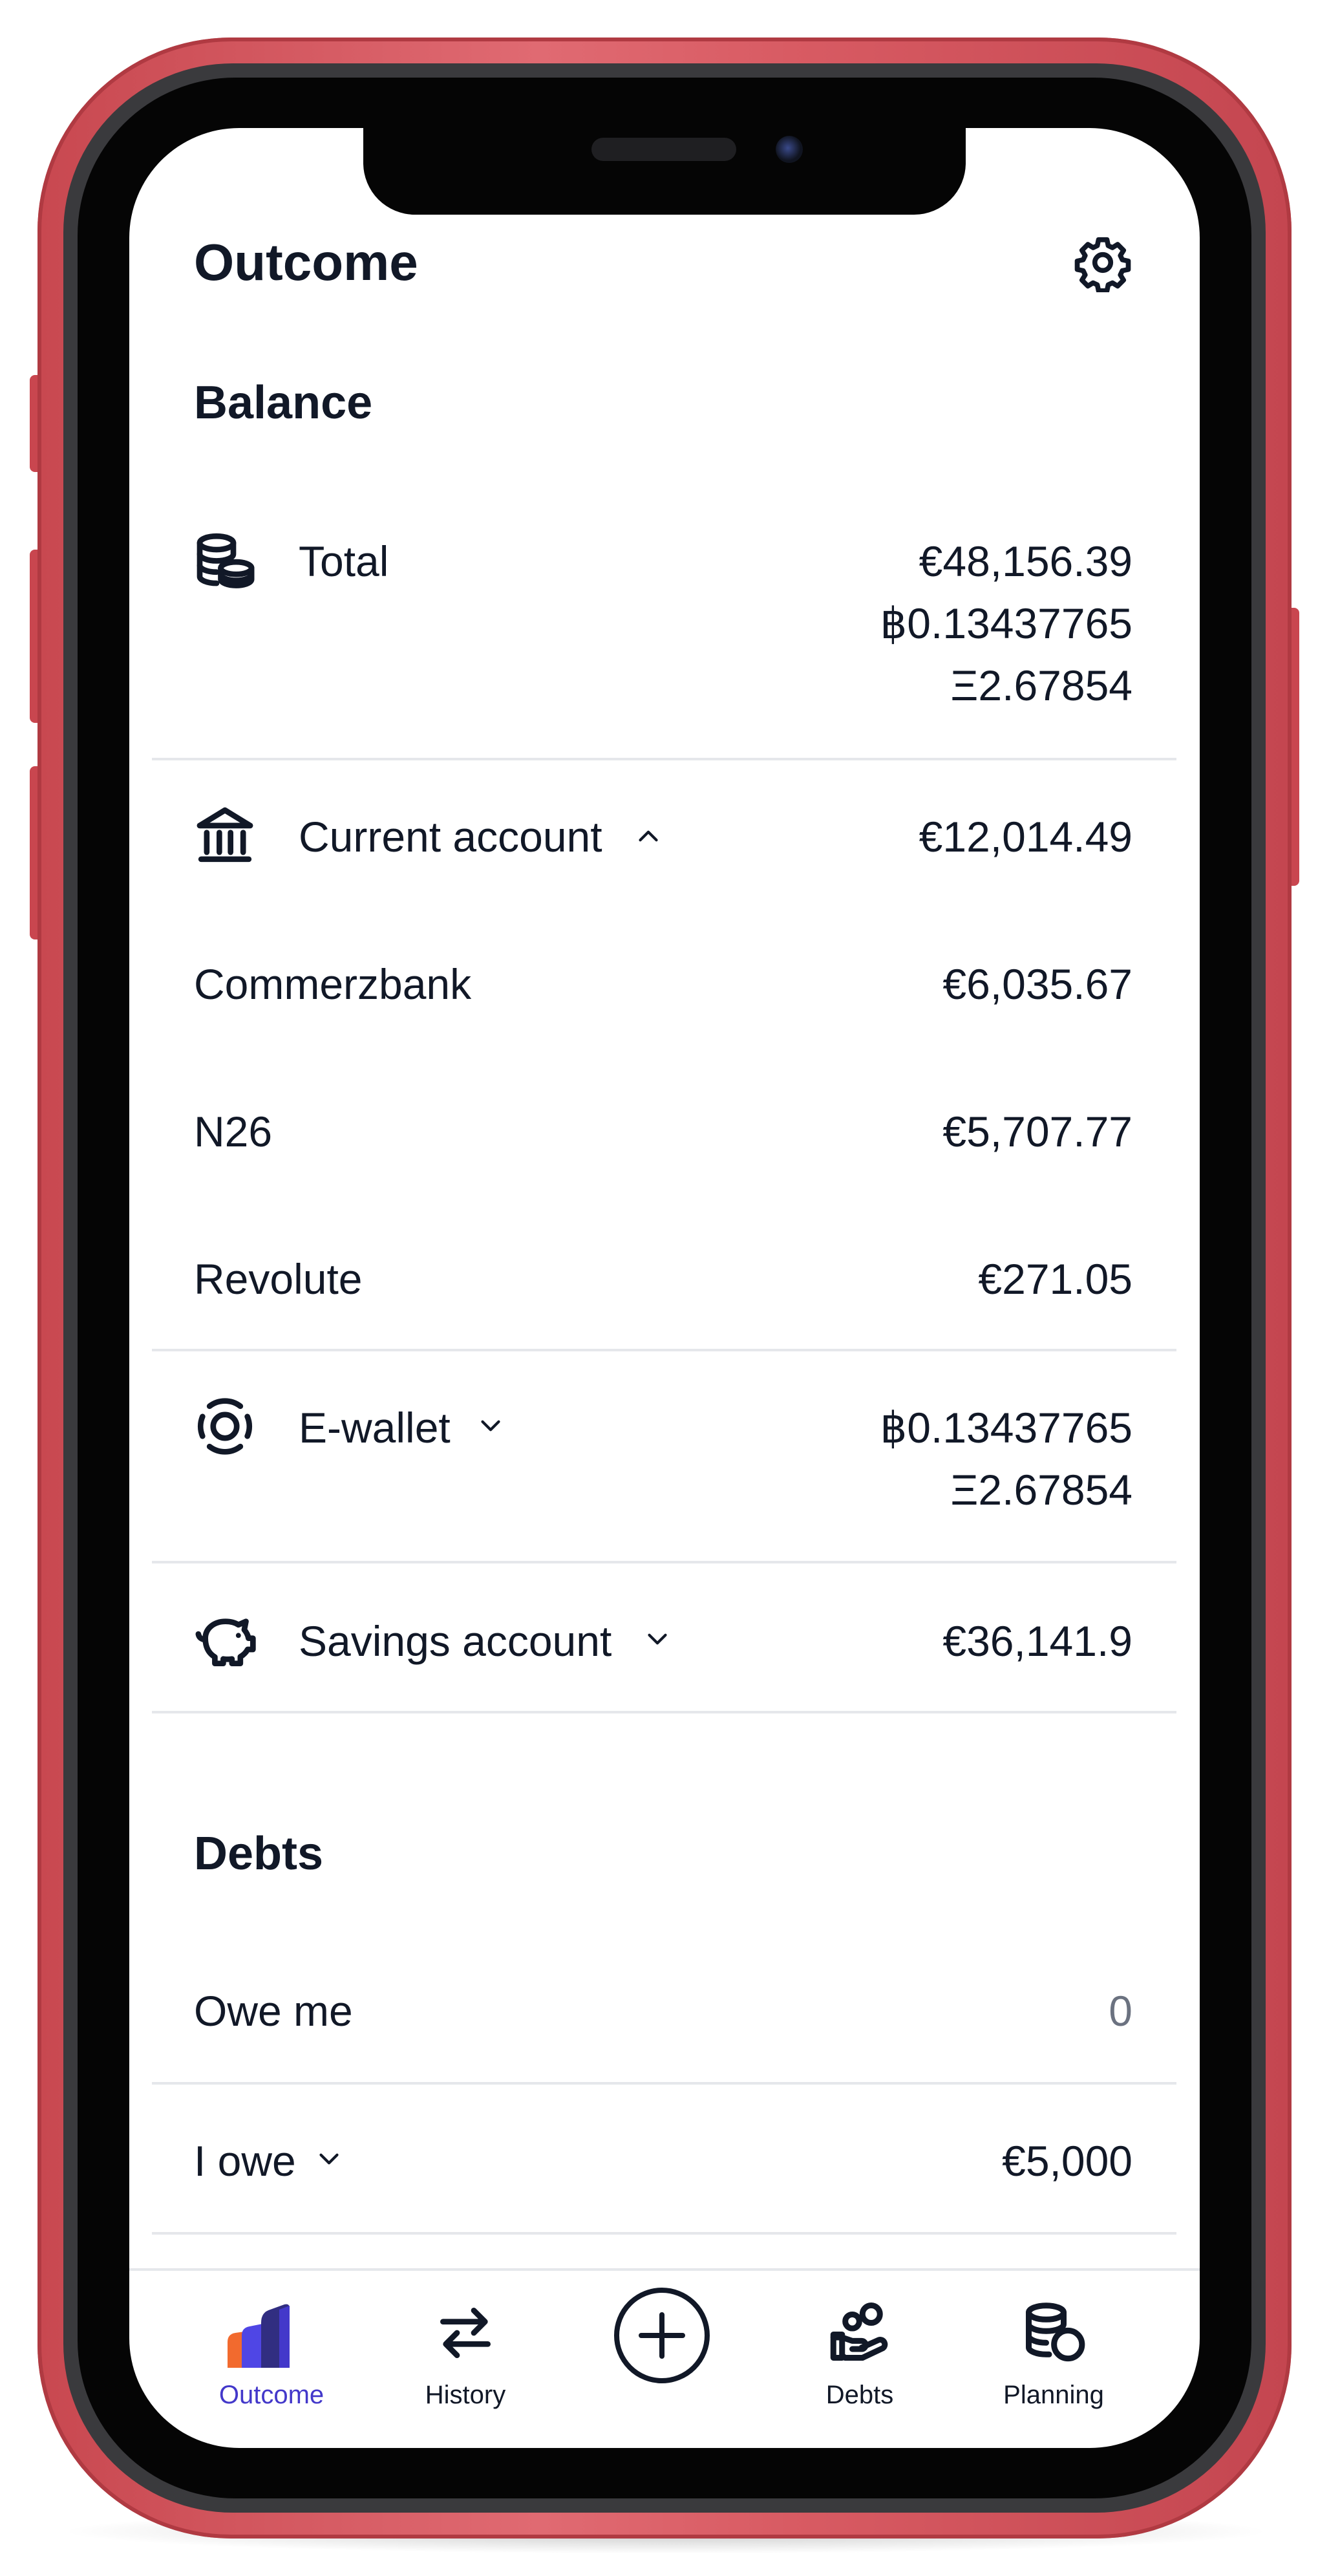 This screenshot has height=2576, width=1329. Describe the element at coordinates (859, 2331) in the screenshot. I see `hand-coins-icon` at that location.